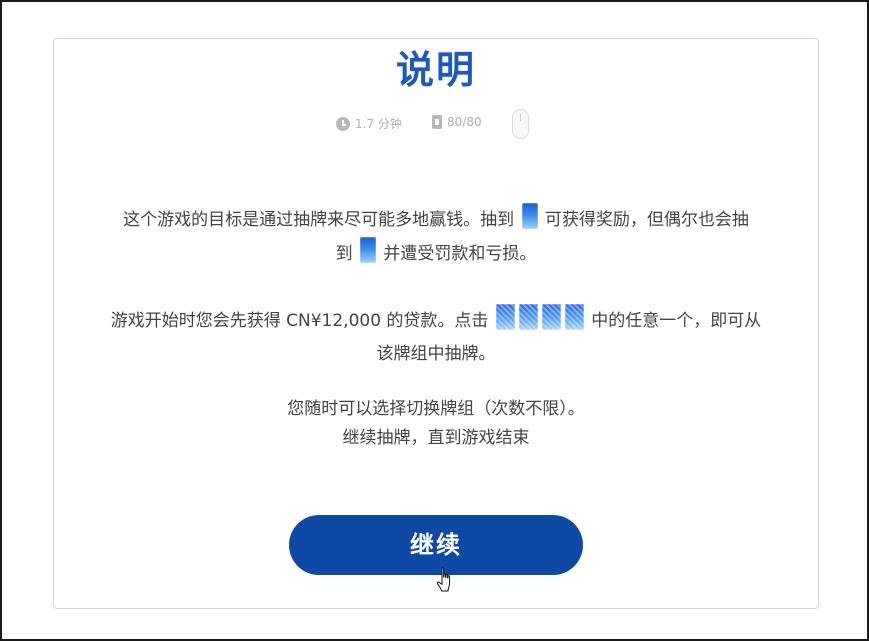 This screenshot has height=641, width=869. Describe the element at coordinates (435, 70) in the screenshot. I see `page-title: 说明` at that location.